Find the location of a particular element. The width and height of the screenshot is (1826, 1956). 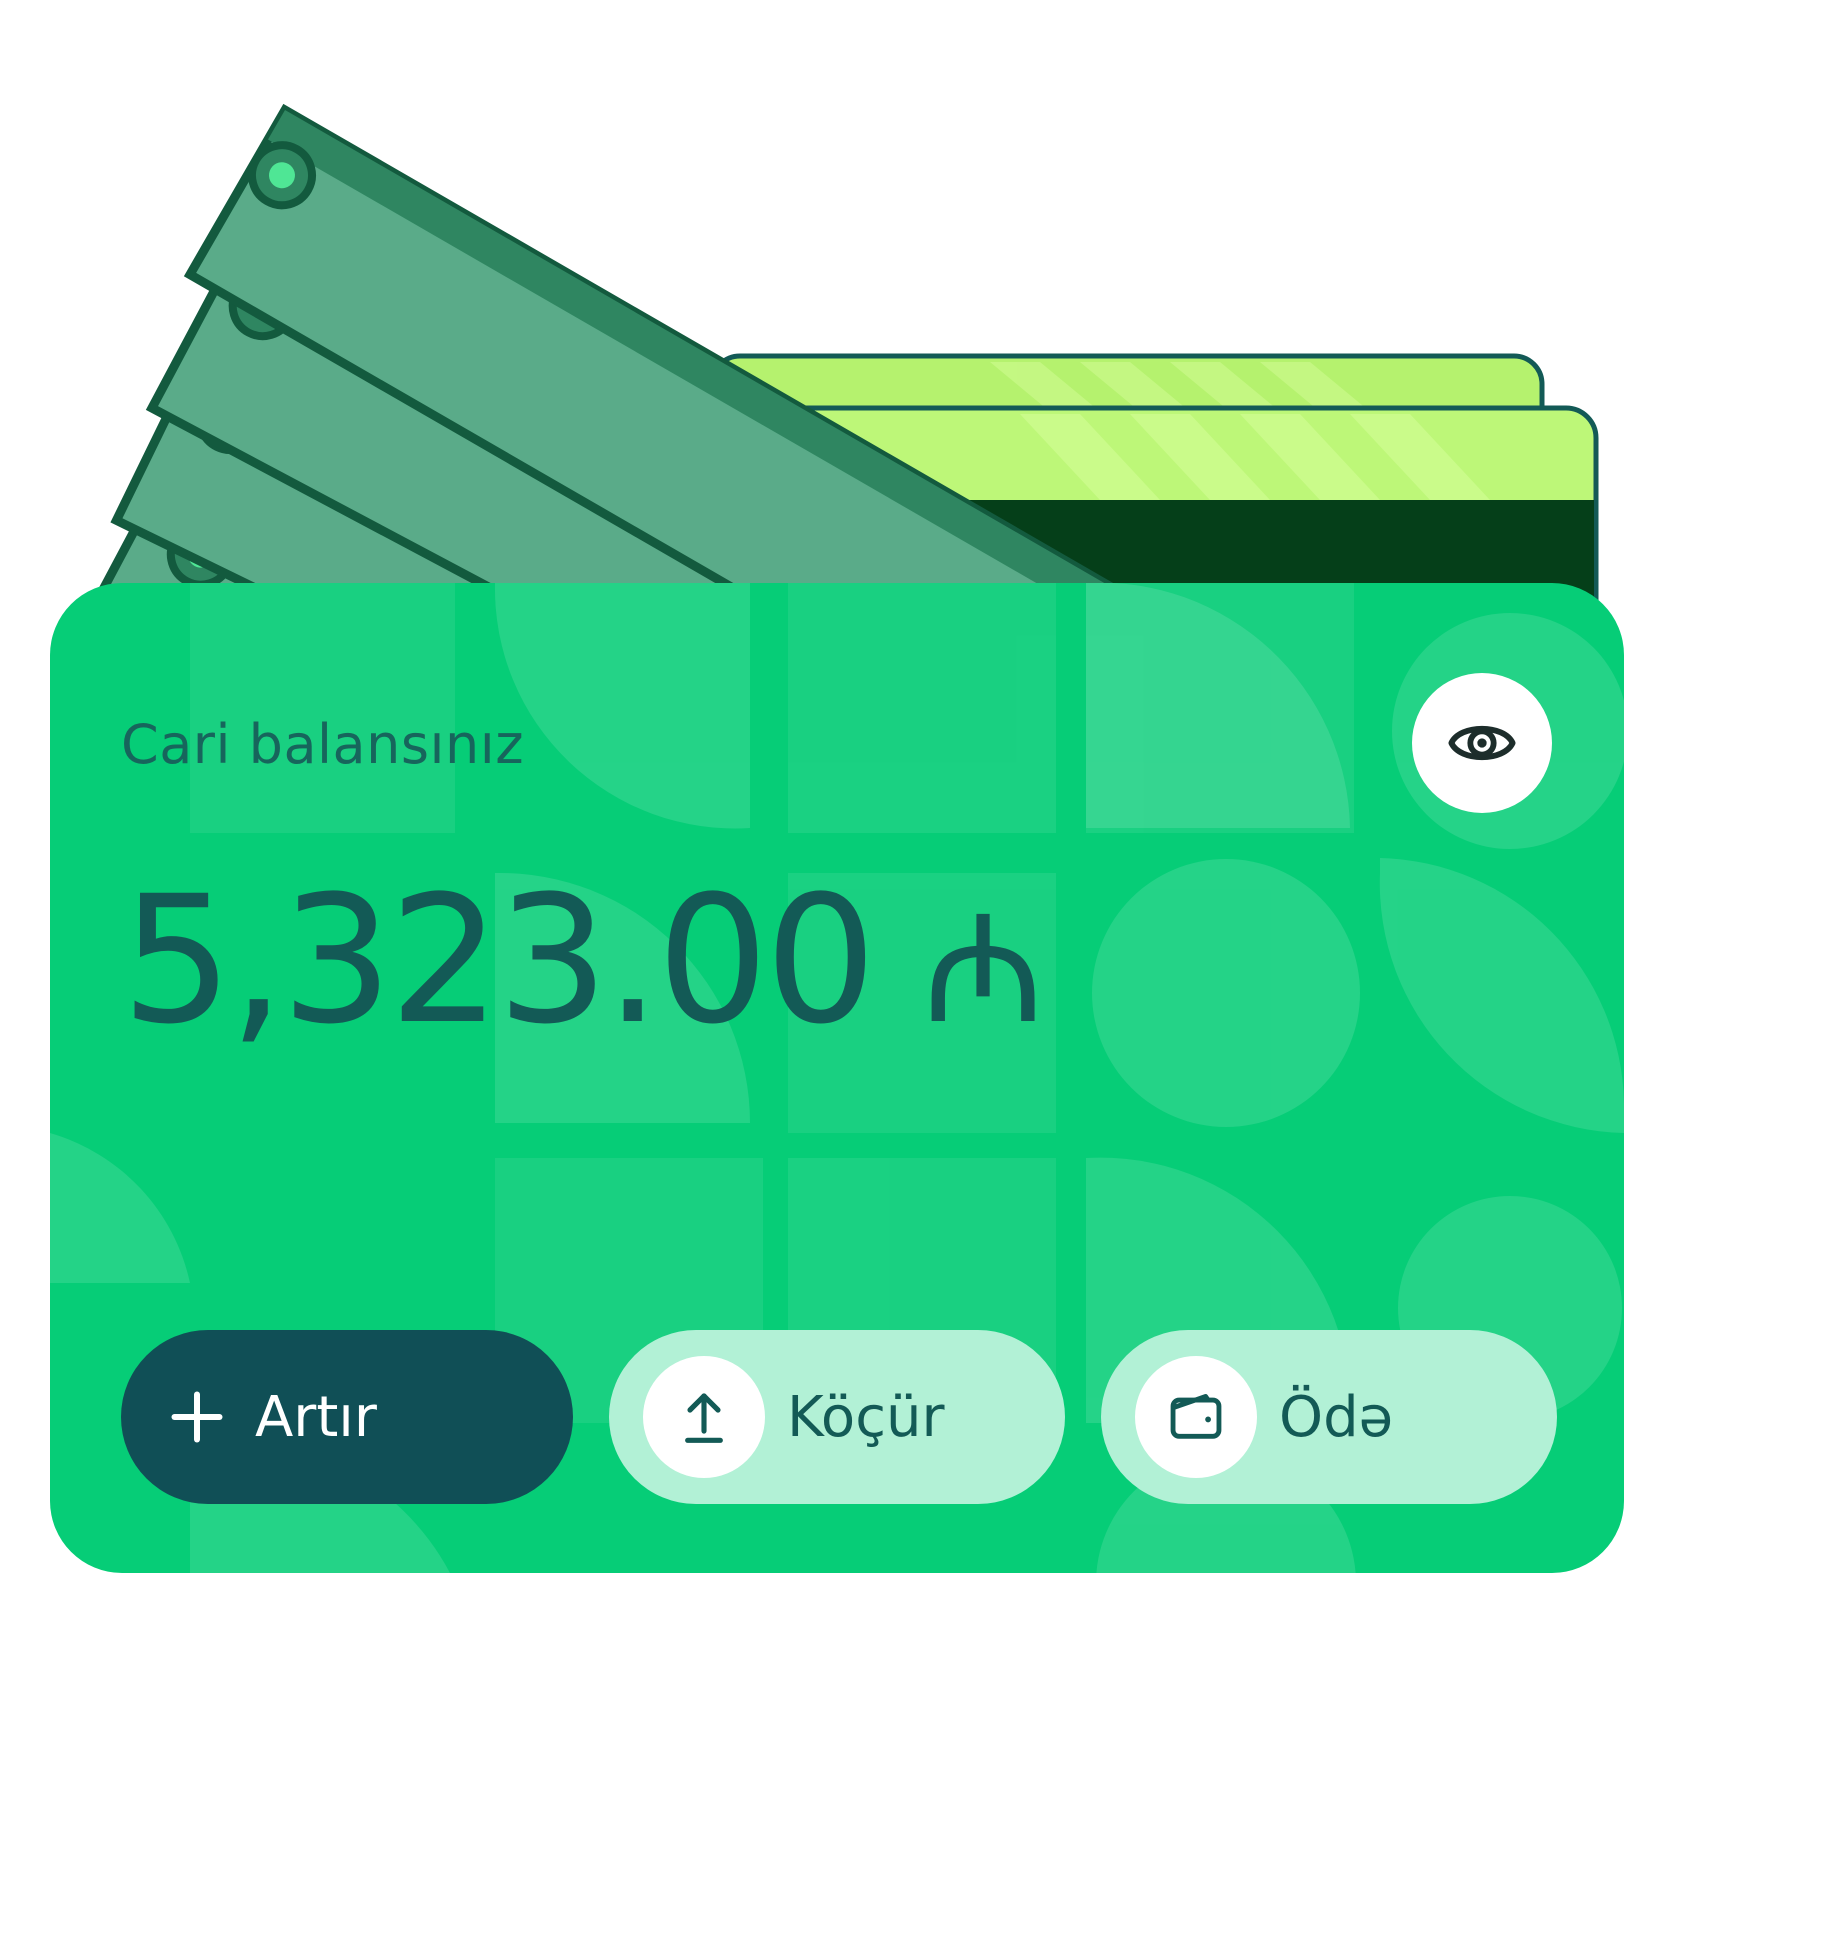

add-funds-button: Artır is located at coordinates (347, 1417).